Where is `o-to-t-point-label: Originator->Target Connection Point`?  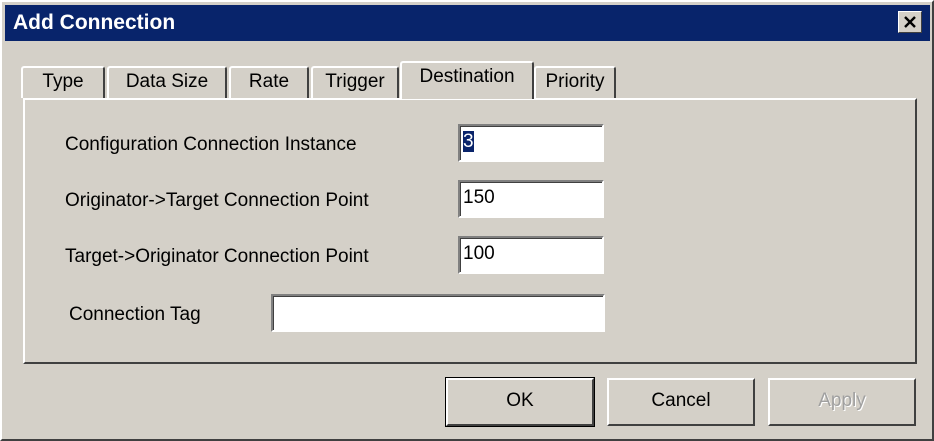
o-to-t-point-label: Originator->Target Connection Point is located at coordinates (217, 200).